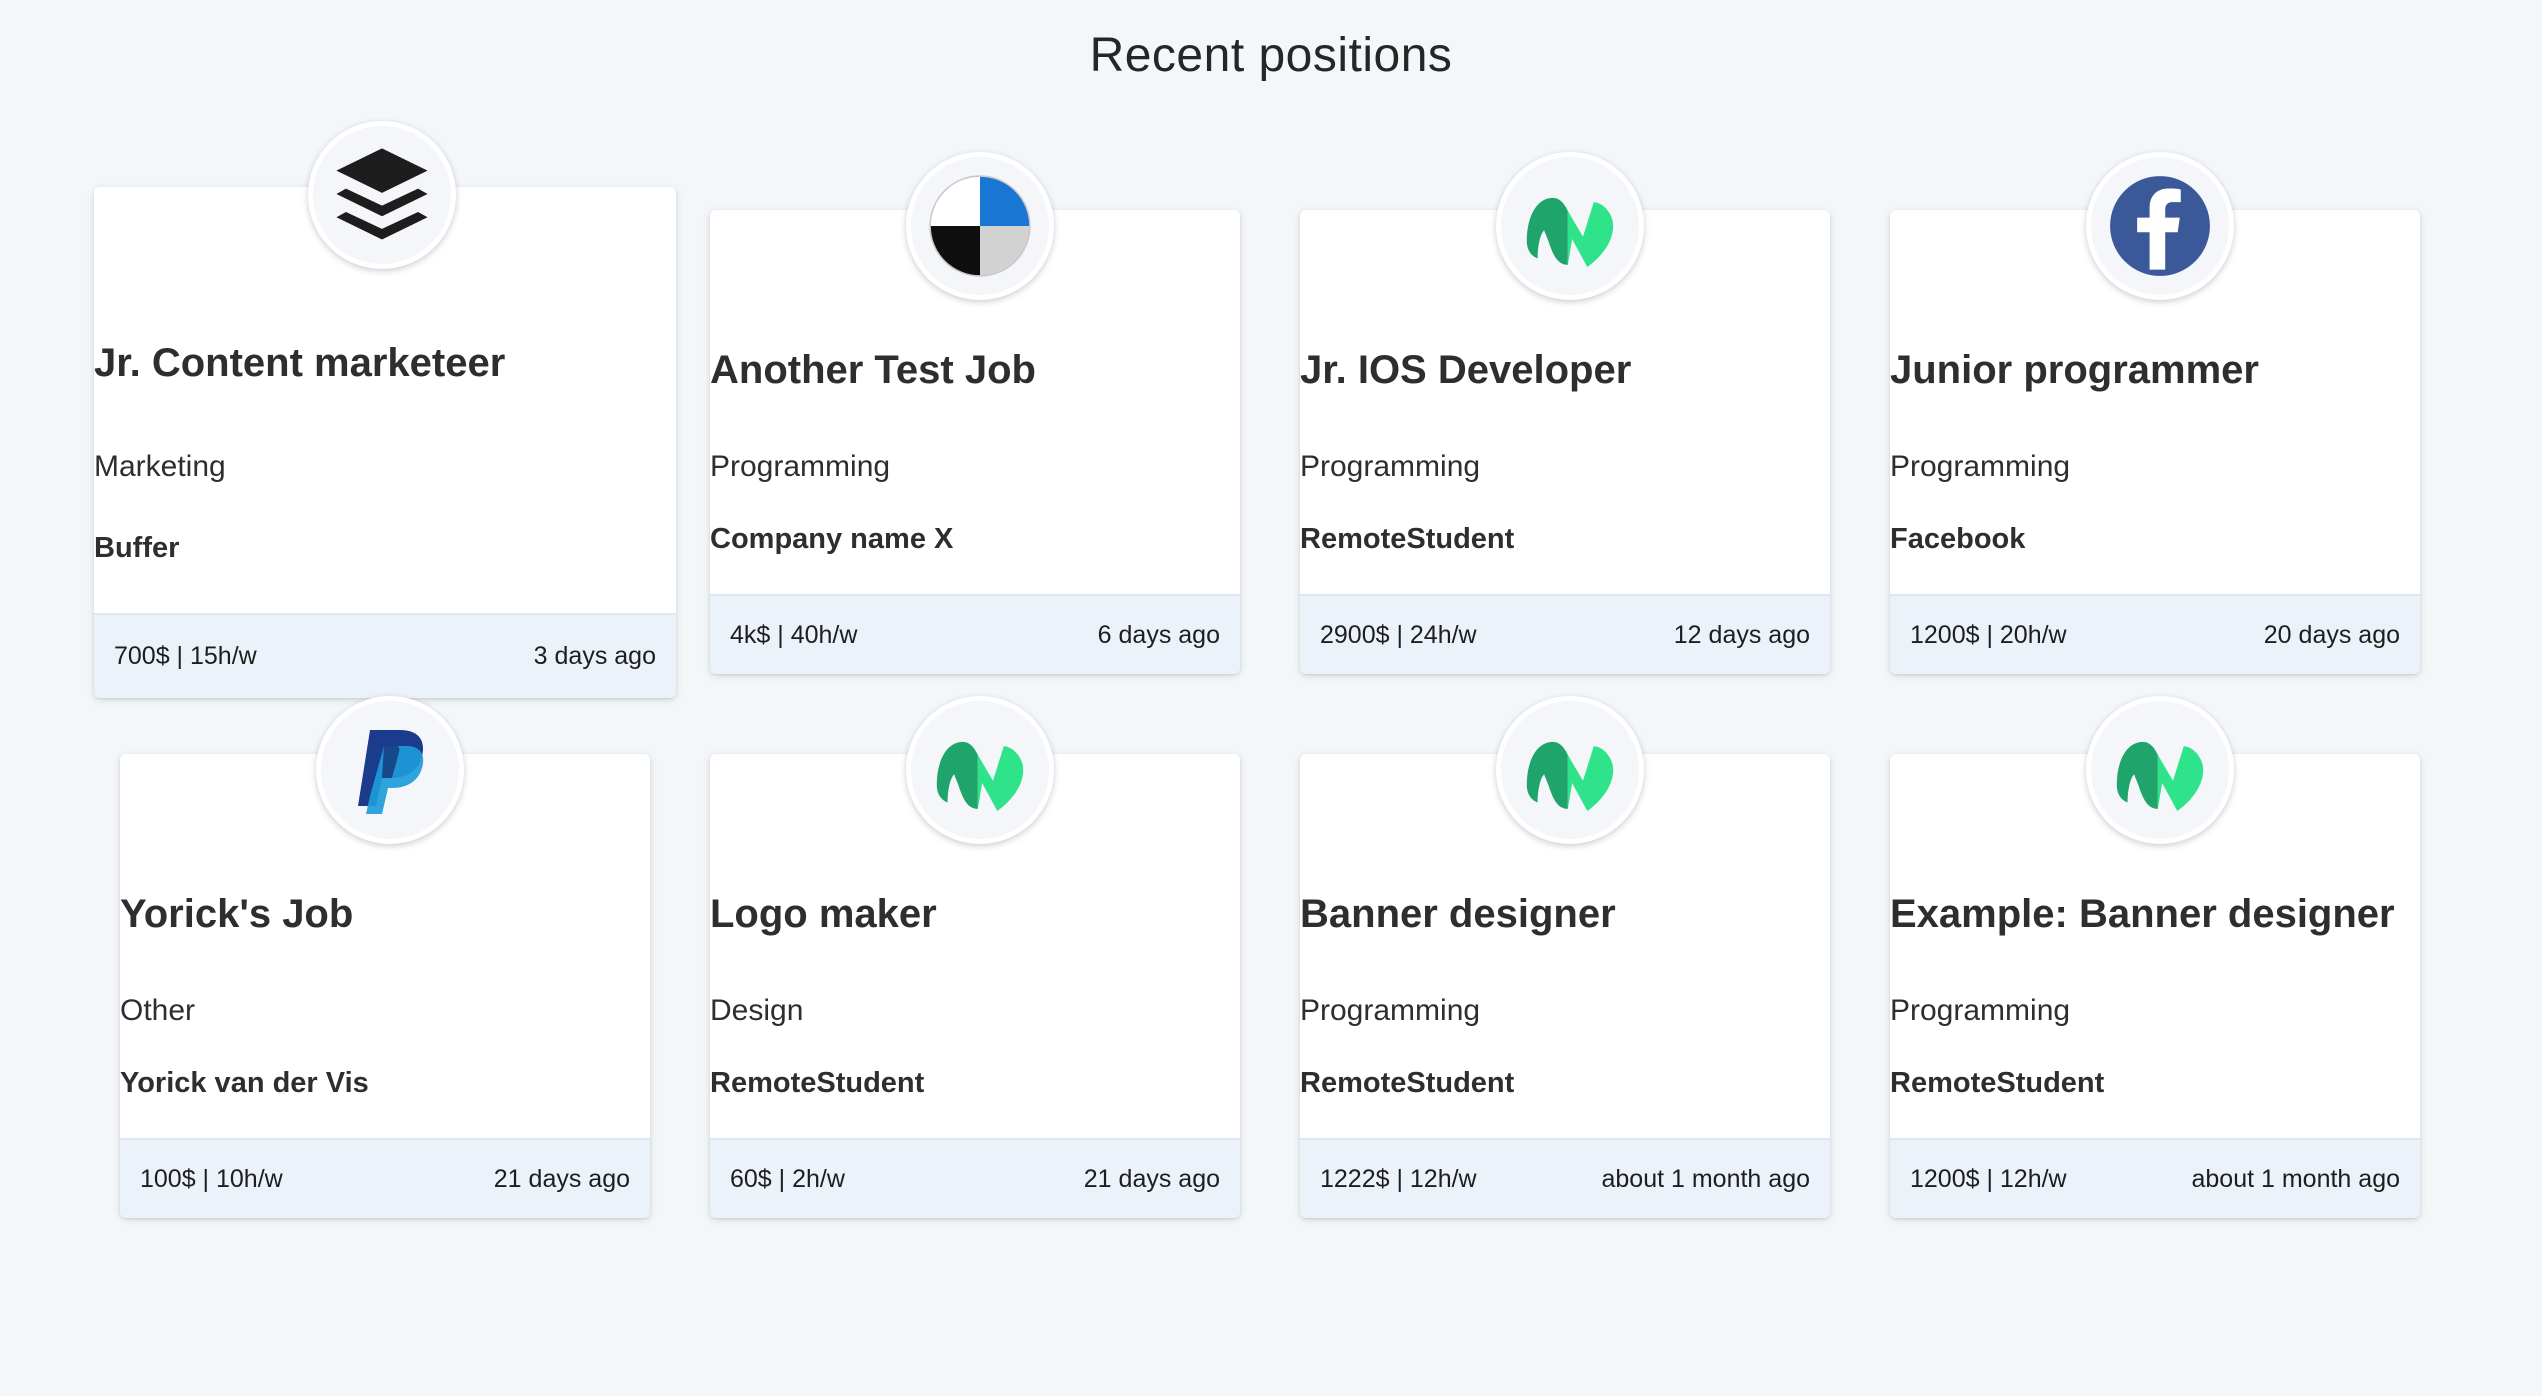 Image resolution: width=2542 pixels, height=1396 pixels. What do you see at coordinates (158, 1010) in the screenshot?
I see `job-category: Other` at bounding box center [158, 1010].